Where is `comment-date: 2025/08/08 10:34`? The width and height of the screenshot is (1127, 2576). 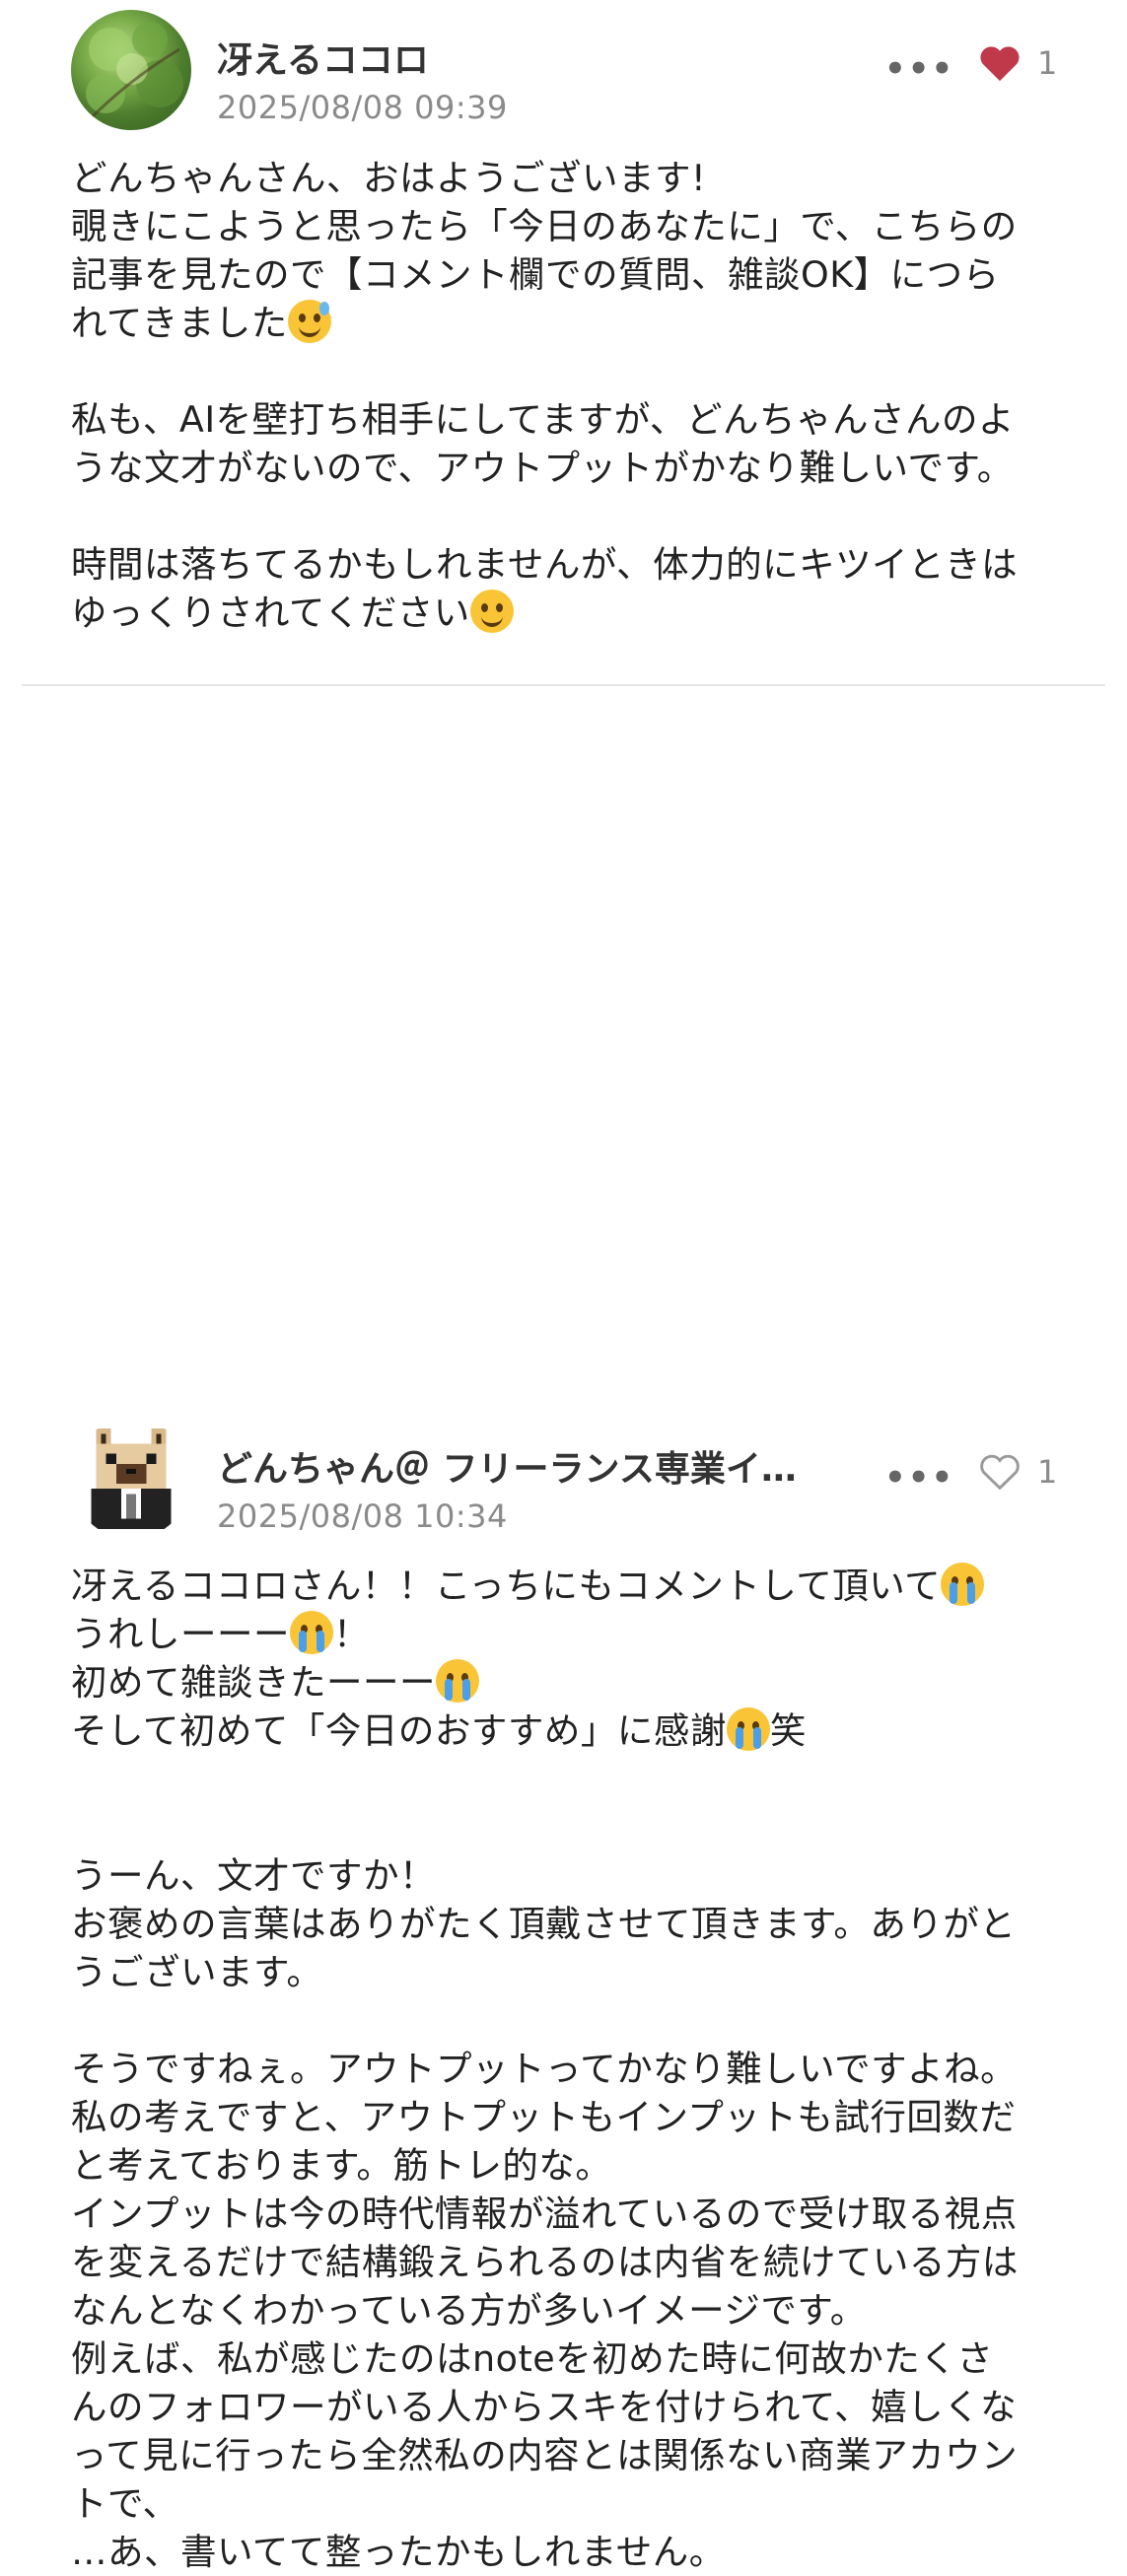
comment-date: 2025/08/08 10:34 is located at coordinates (362, 1516).